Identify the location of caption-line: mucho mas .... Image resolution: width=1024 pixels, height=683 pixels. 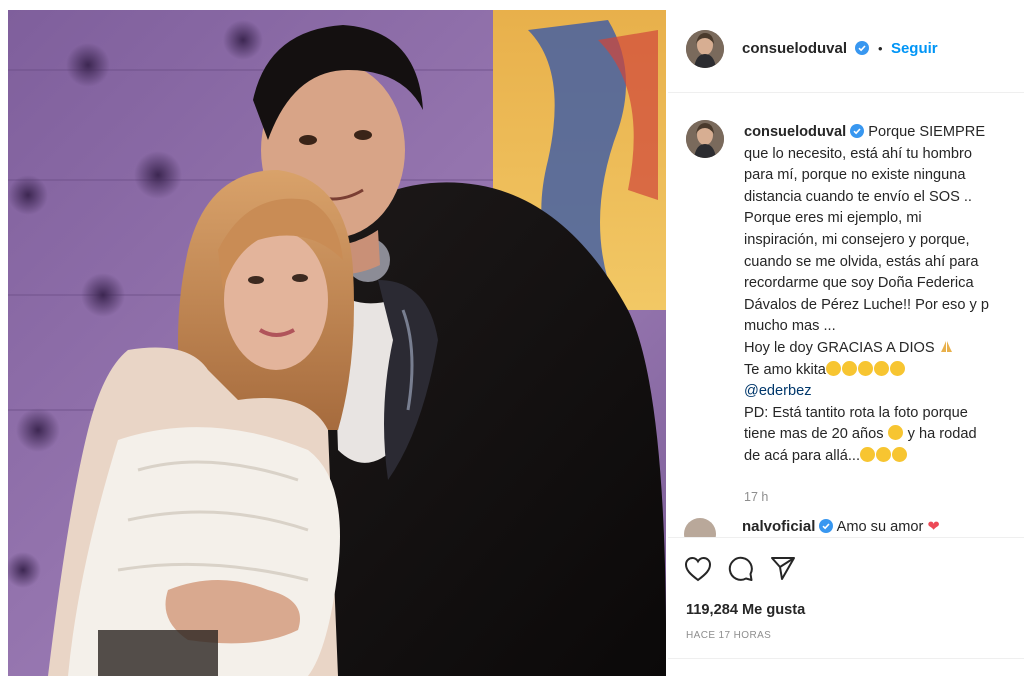
(790, 326).